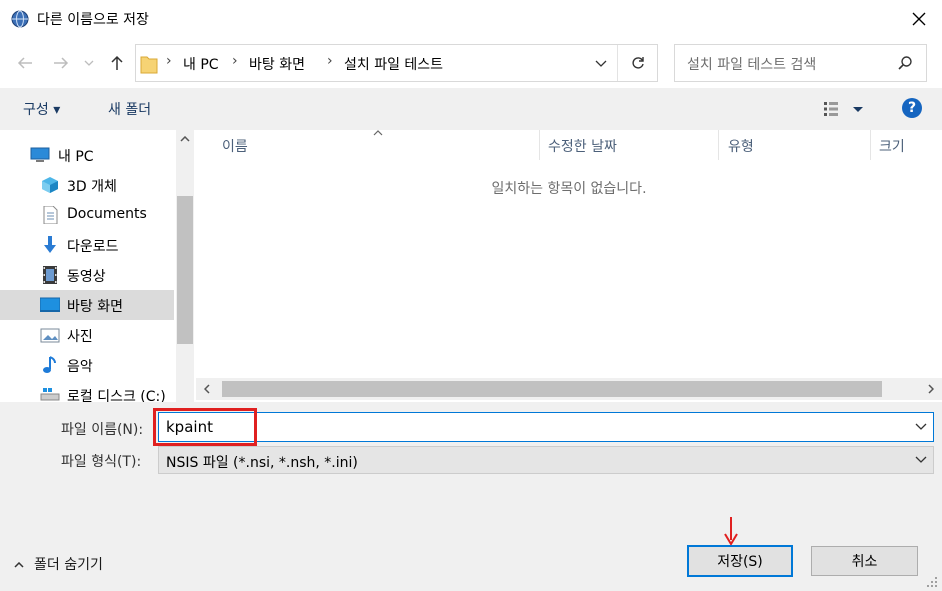 This screenshot has height=591, width=942. I want to click on back-button, so click(25, 63).